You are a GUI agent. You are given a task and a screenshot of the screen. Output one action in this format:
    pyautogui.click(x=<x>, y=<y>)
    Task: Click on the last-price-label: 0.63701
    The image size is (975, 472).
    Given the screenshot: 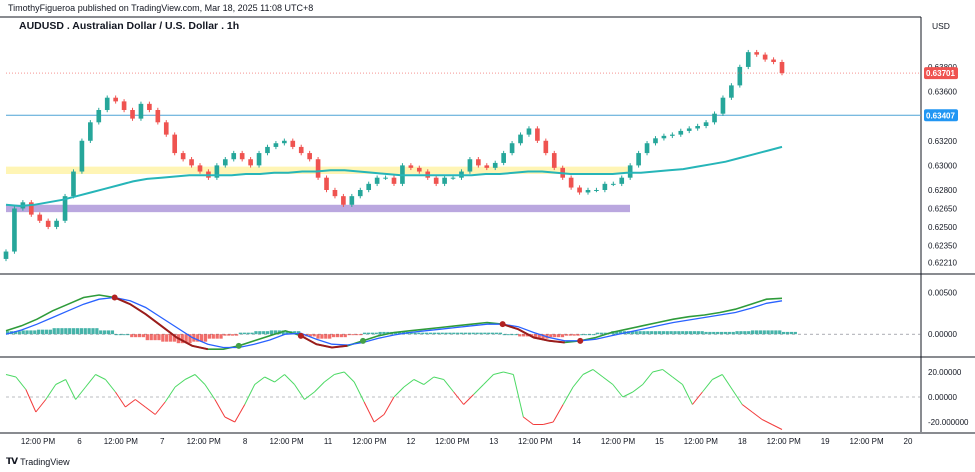 What is the action you would take?
    pyautogui.click(x=940, y=73)
    